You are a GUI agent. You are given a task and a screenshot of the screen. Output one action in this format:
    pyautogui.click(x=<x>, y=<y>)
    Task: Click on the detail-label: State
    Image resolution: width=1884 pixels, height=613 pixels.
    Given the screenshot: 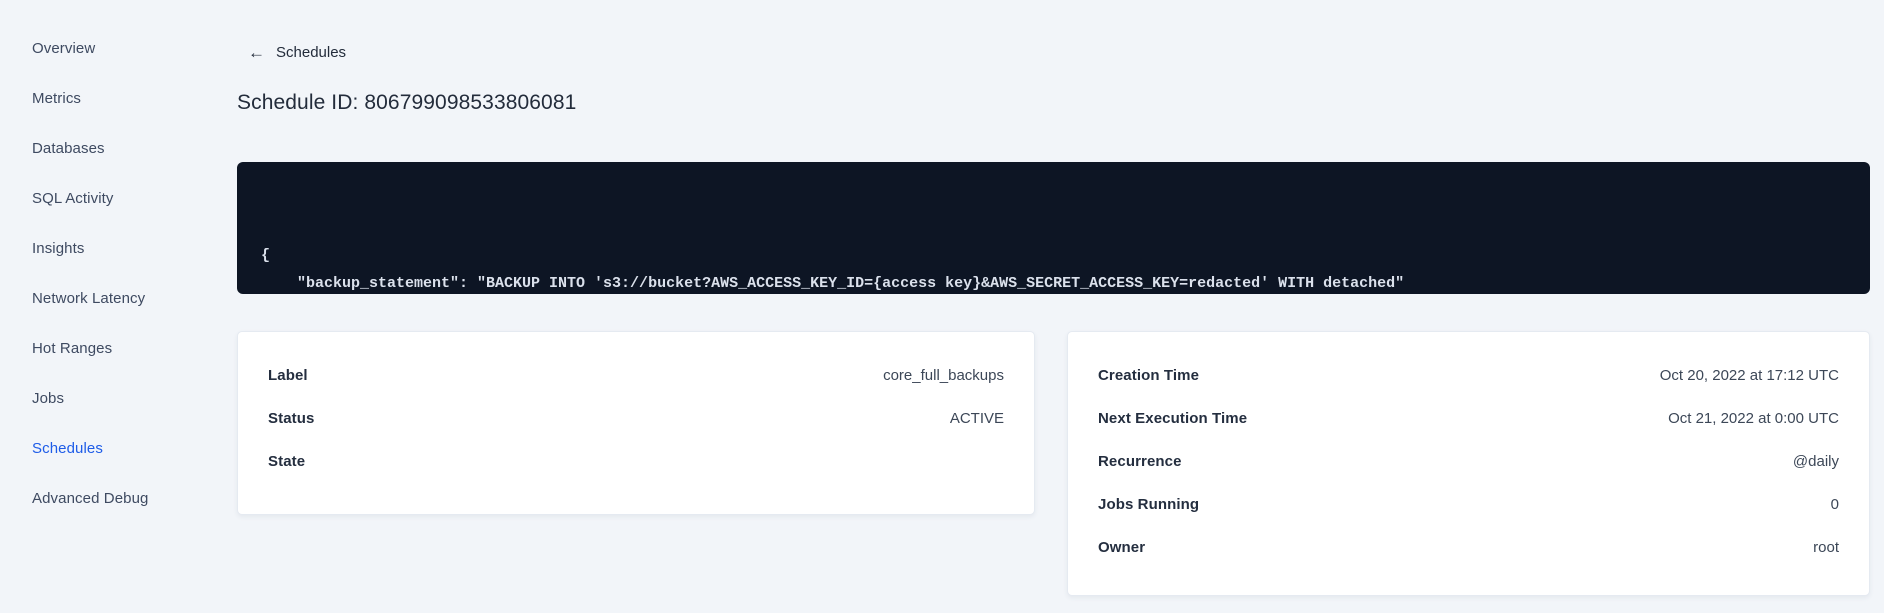 What is the action you would take?
    pyautogui.click(x=287, y=461)
    